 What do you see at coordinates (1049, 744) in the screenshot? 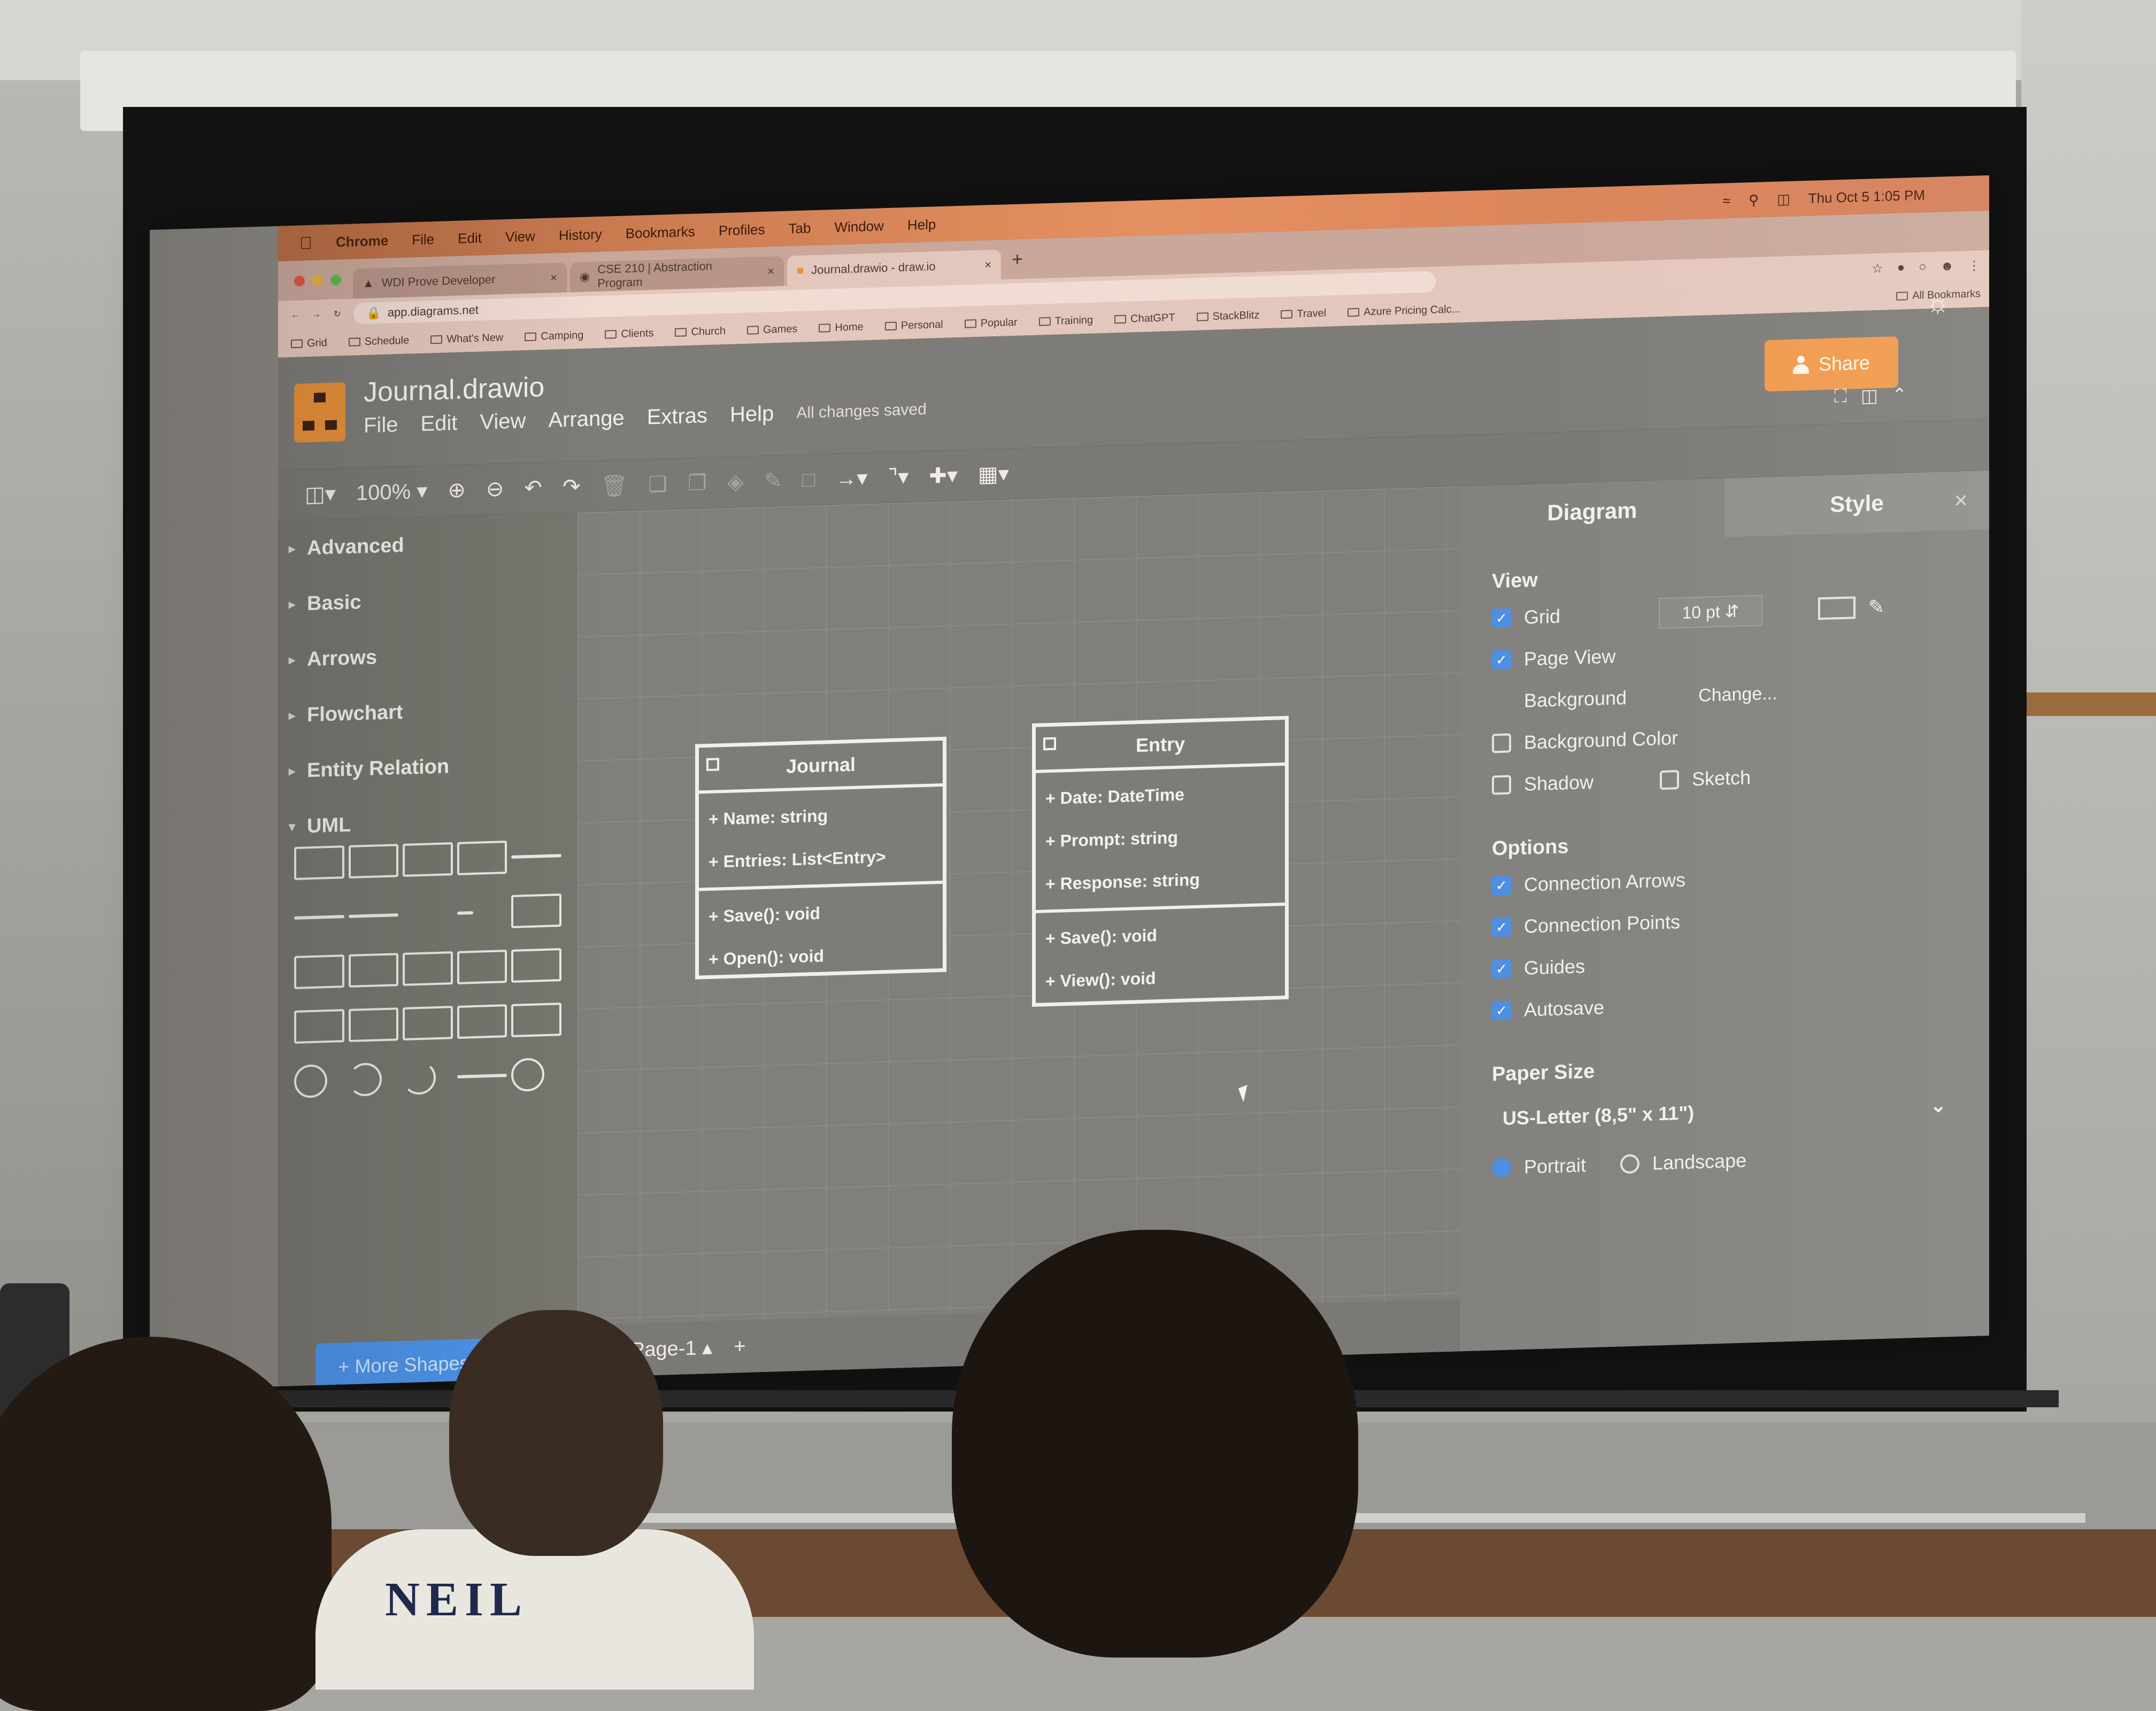
I see `collapse-icon` at bounding box center [1049, 744].